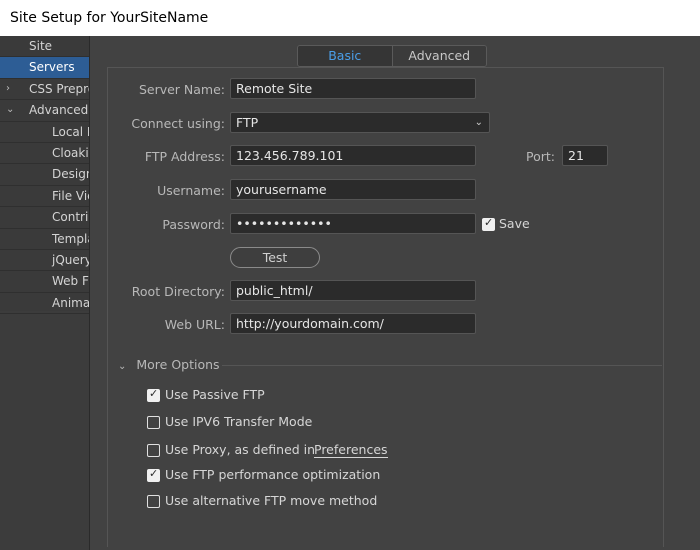 The width and height of the screenshot is (700, 550). What do you see at coordinates (178, 123) in the screenshot?
I see `connect-using-label: Connect using:` at bounding box center [178, 123].